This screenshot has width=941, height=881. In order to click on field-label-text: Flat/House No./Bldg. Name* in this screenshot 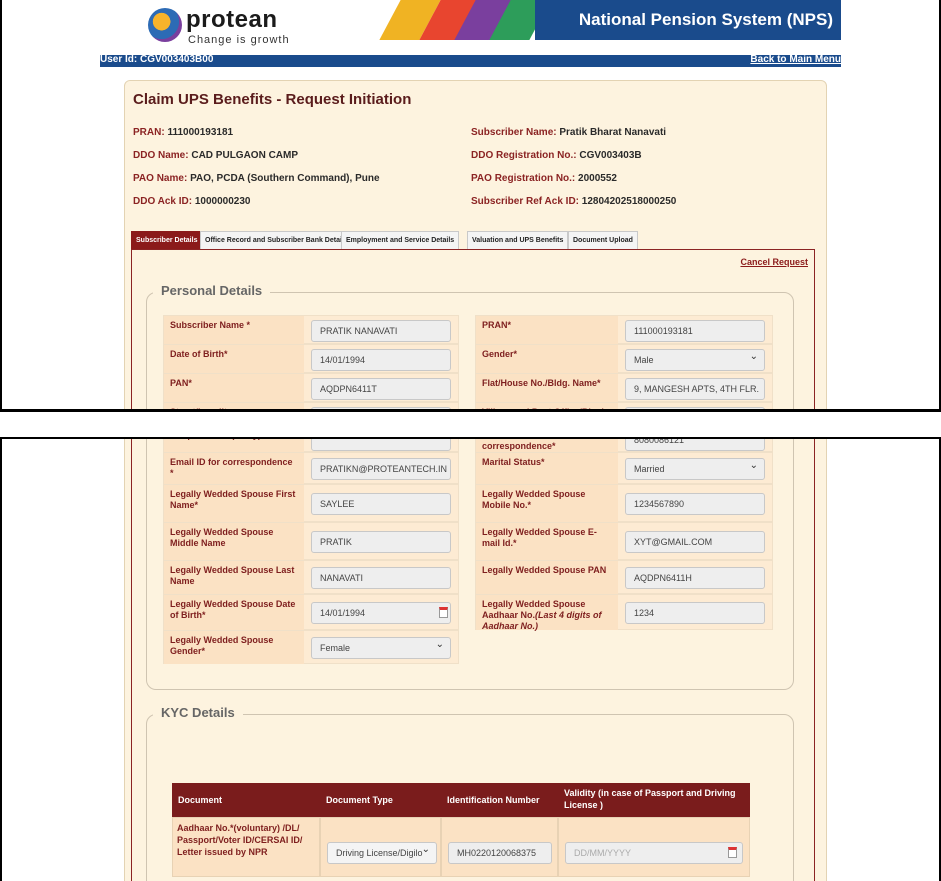, I will do `click(541, 383)`.